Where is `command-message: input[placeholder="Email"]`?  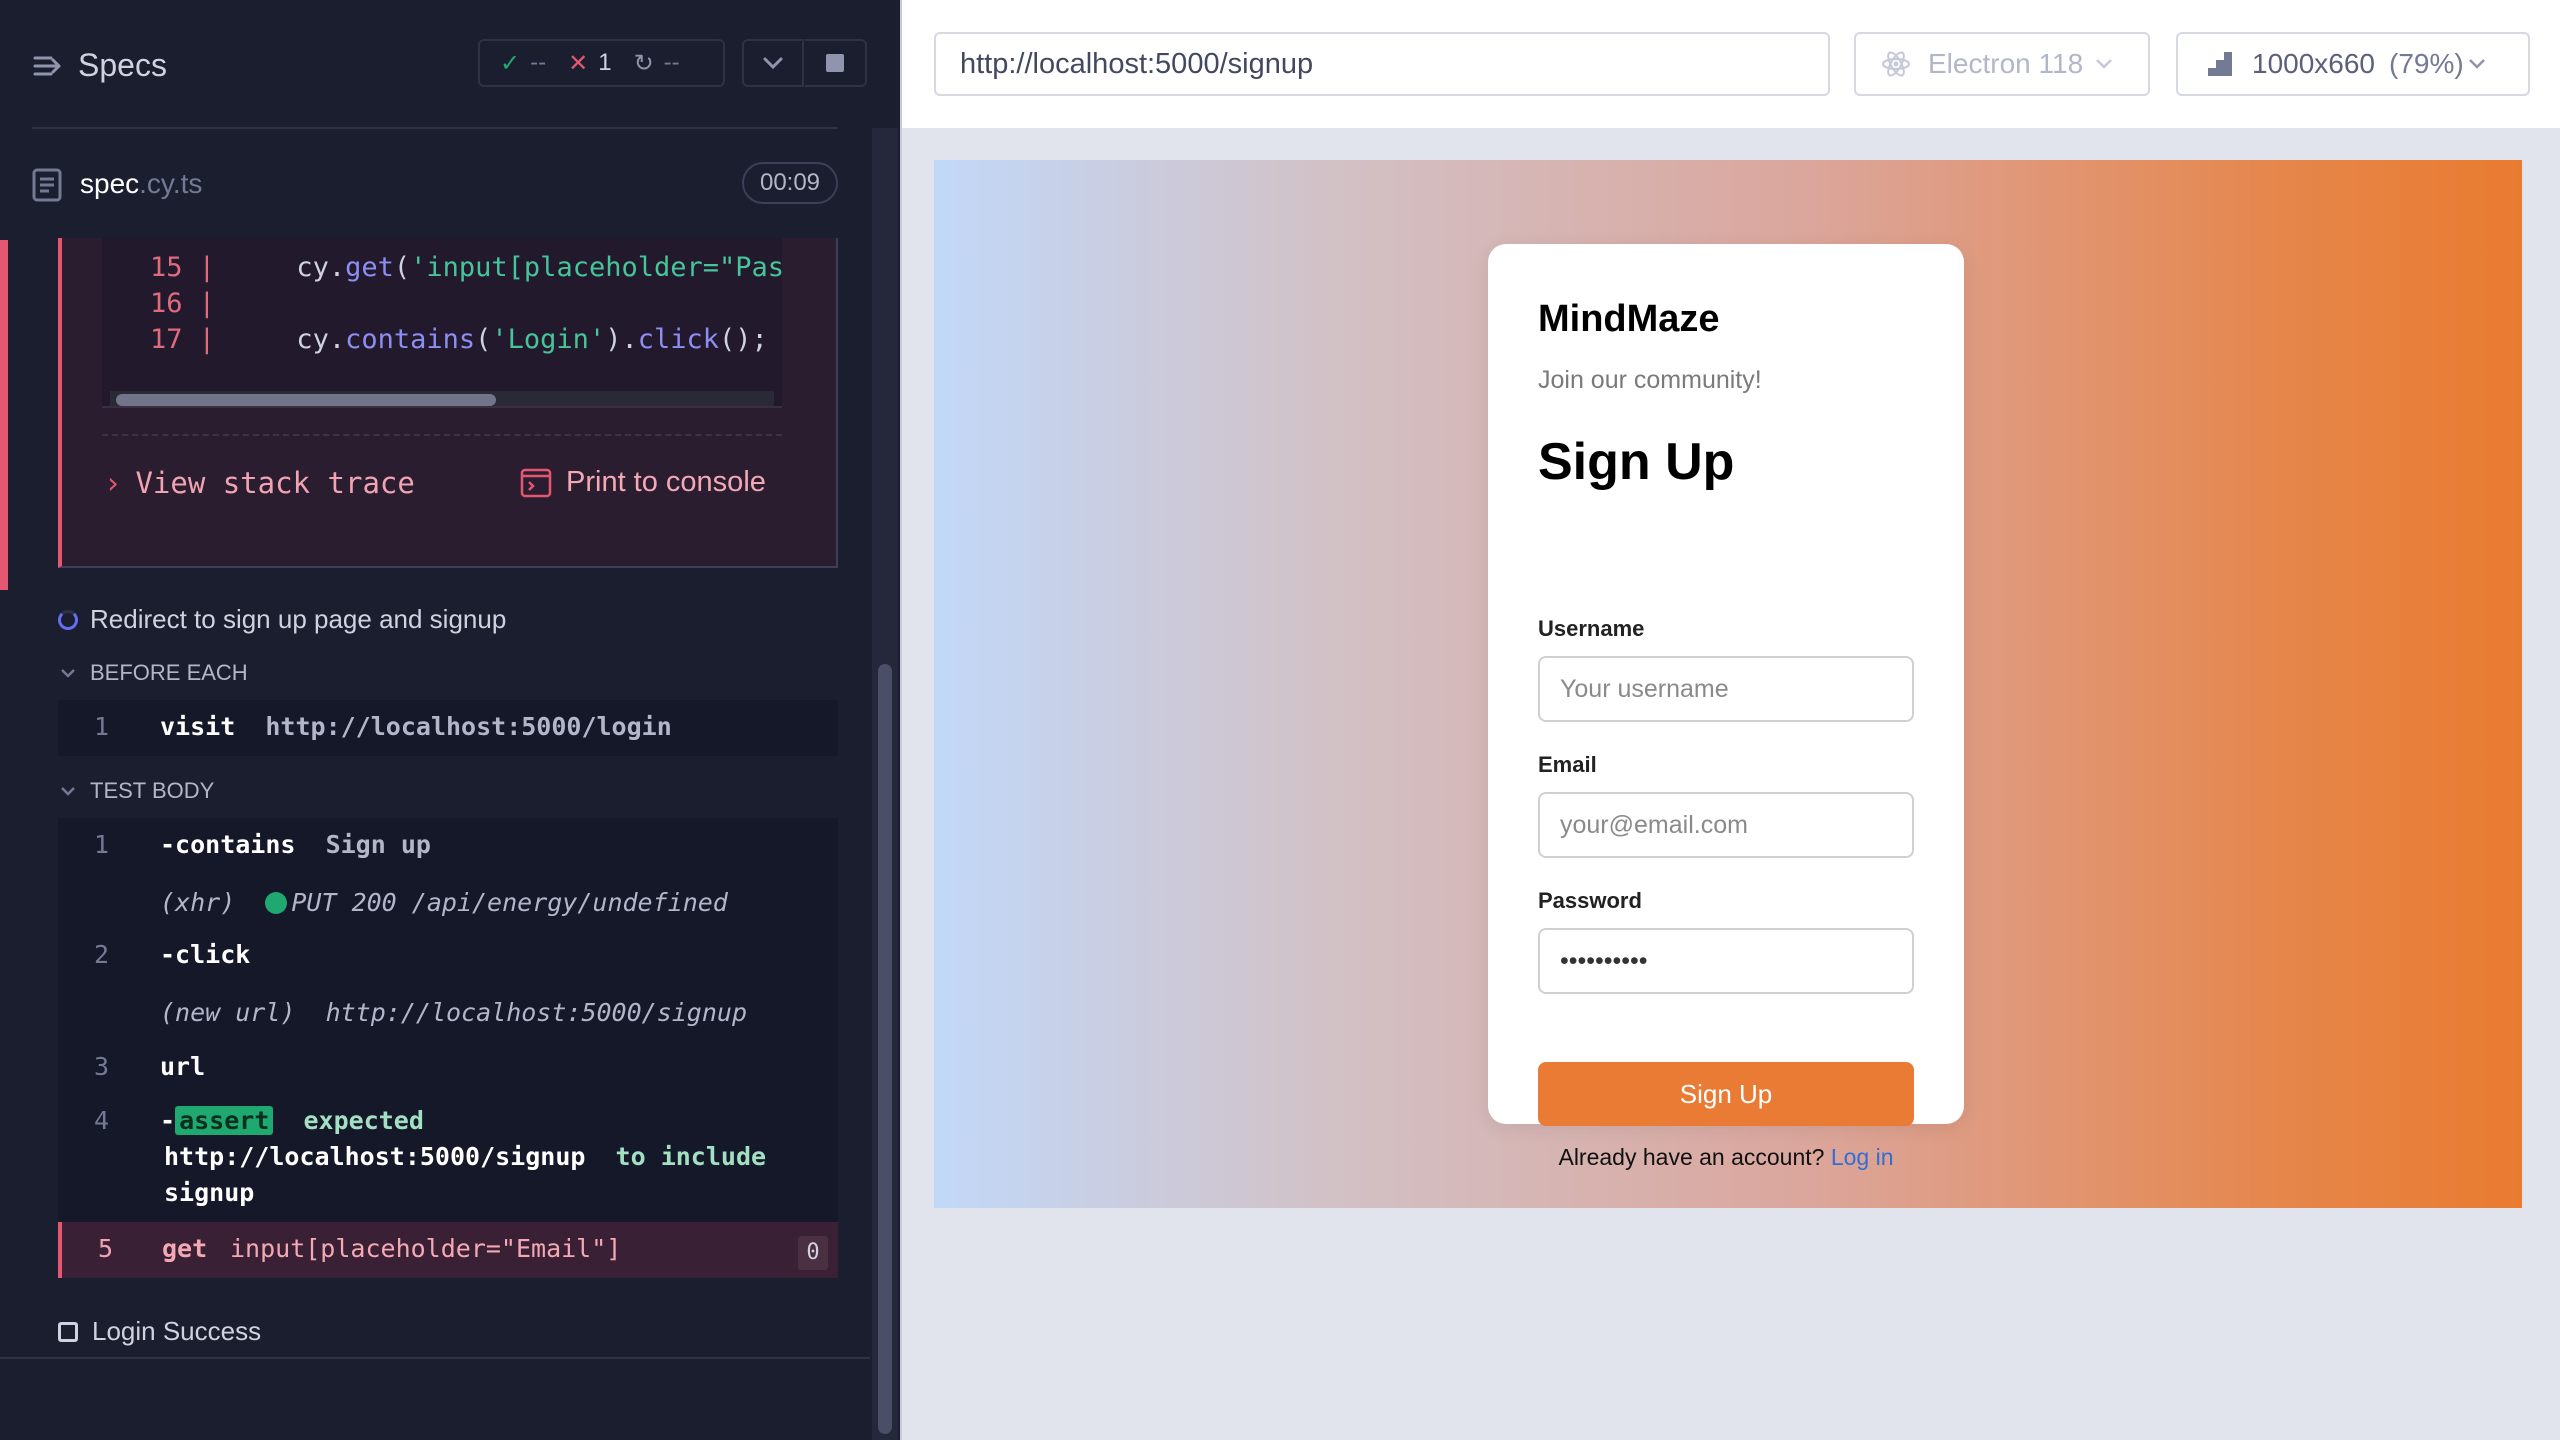
command-message: input[placeholder="Email"] is located at coordinates (426, 1248).